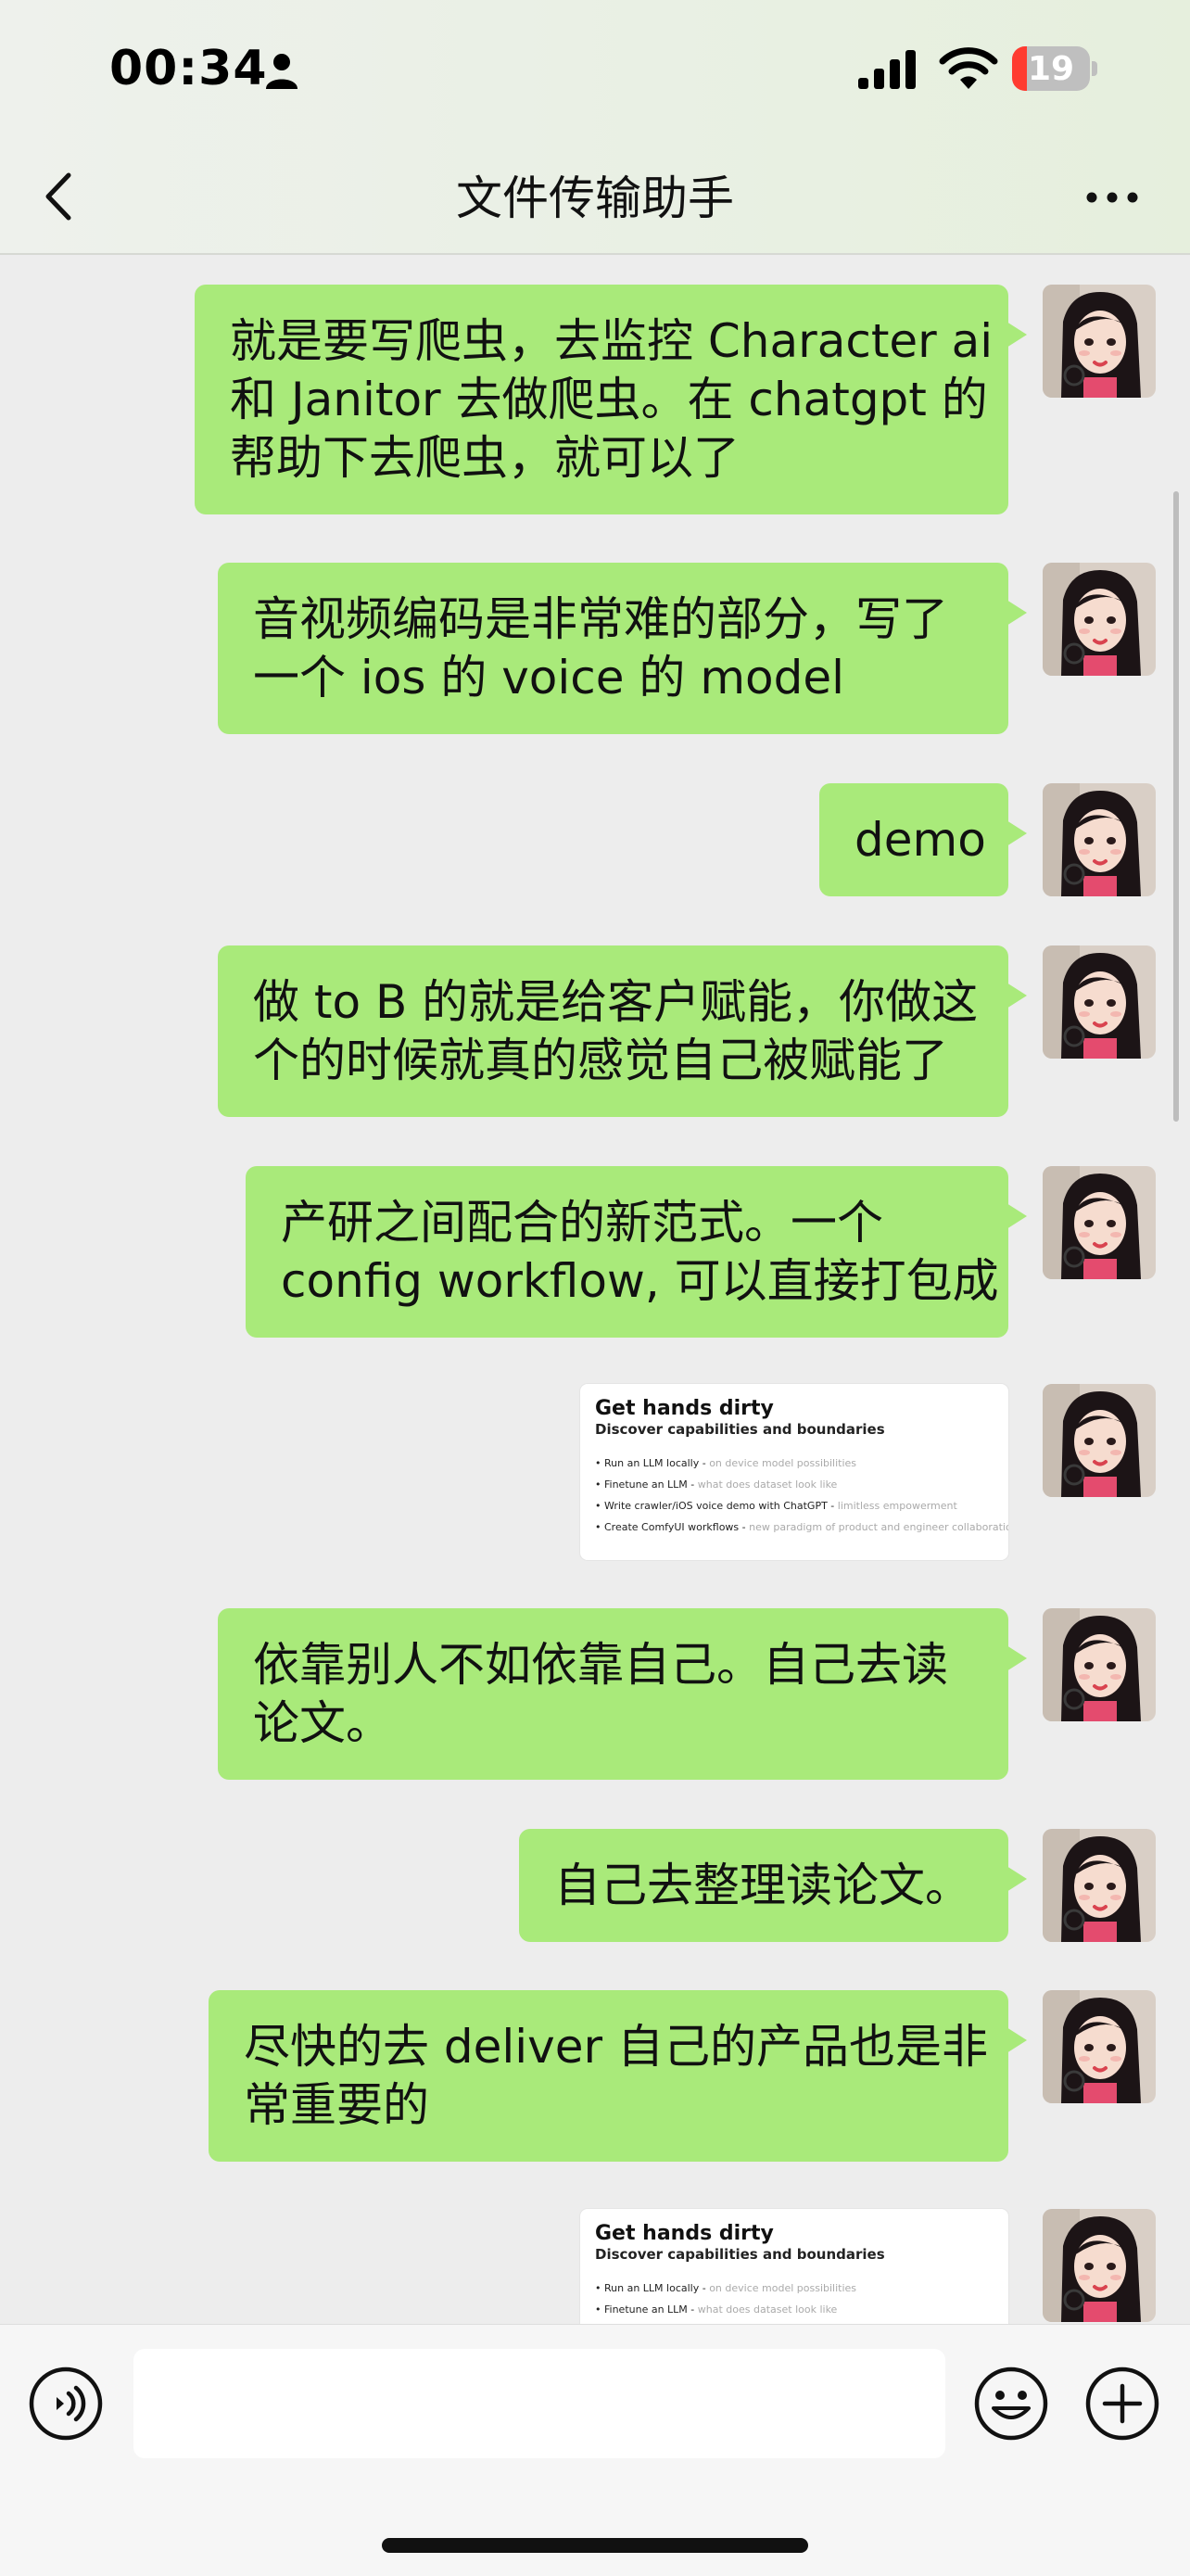 This screenshot has width=1190, height=2576. I want to click on nav-bar: 文件传输助手, so click(595, 199).